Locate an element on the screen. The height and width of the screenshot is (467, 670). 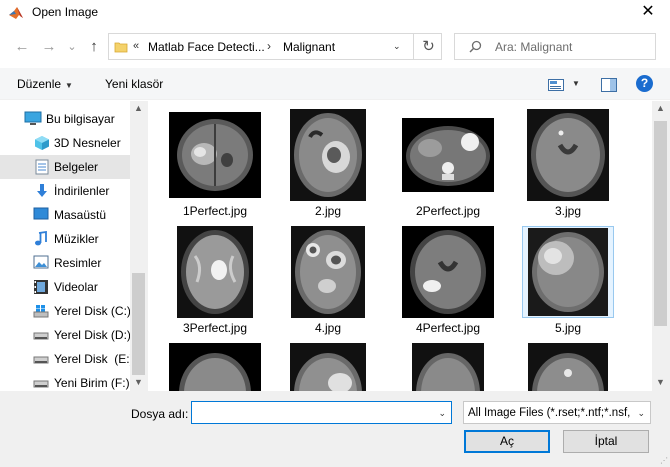
music-icon is located at coordinates (41, 238).